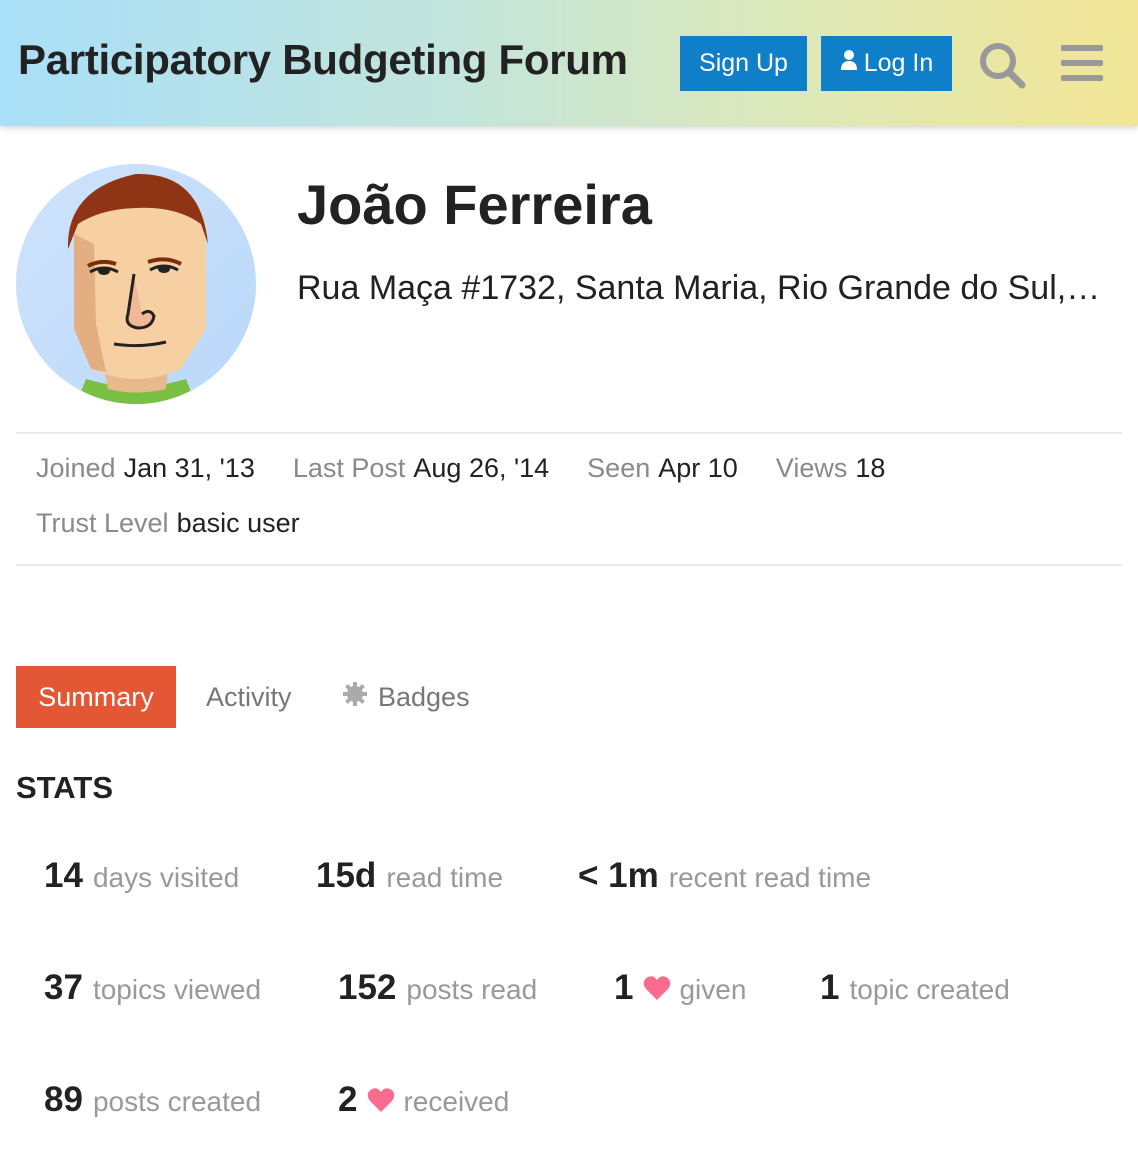 The image size is (1138, 1172). I want to click on sign-up-label: Sign Up, so click(743, 63).